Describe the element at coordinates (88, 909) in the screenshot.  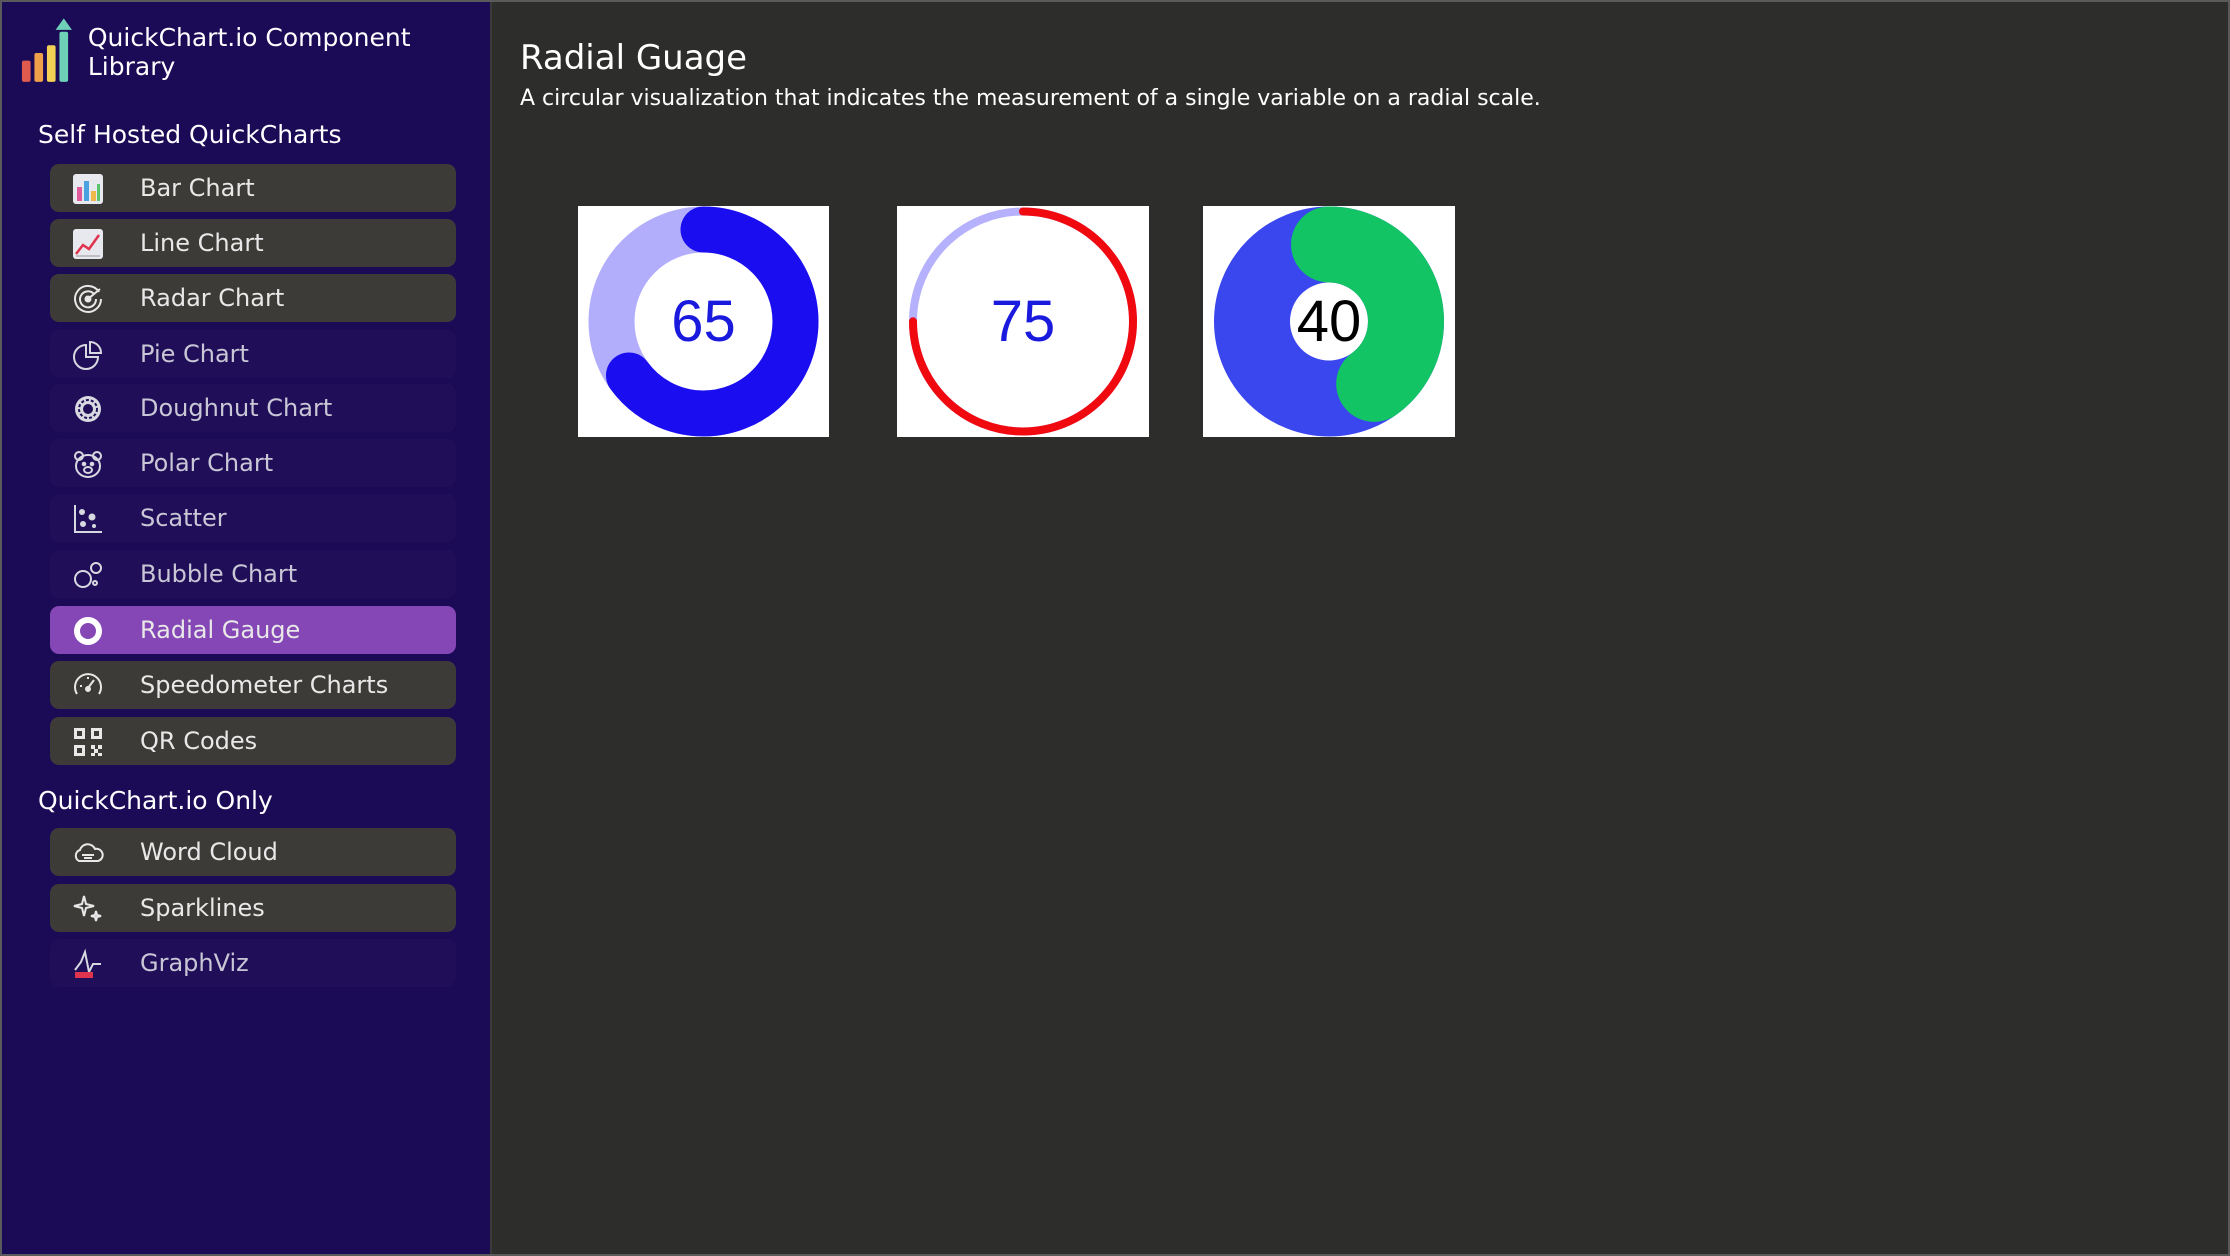
I see `sparkle-icon` at that location.